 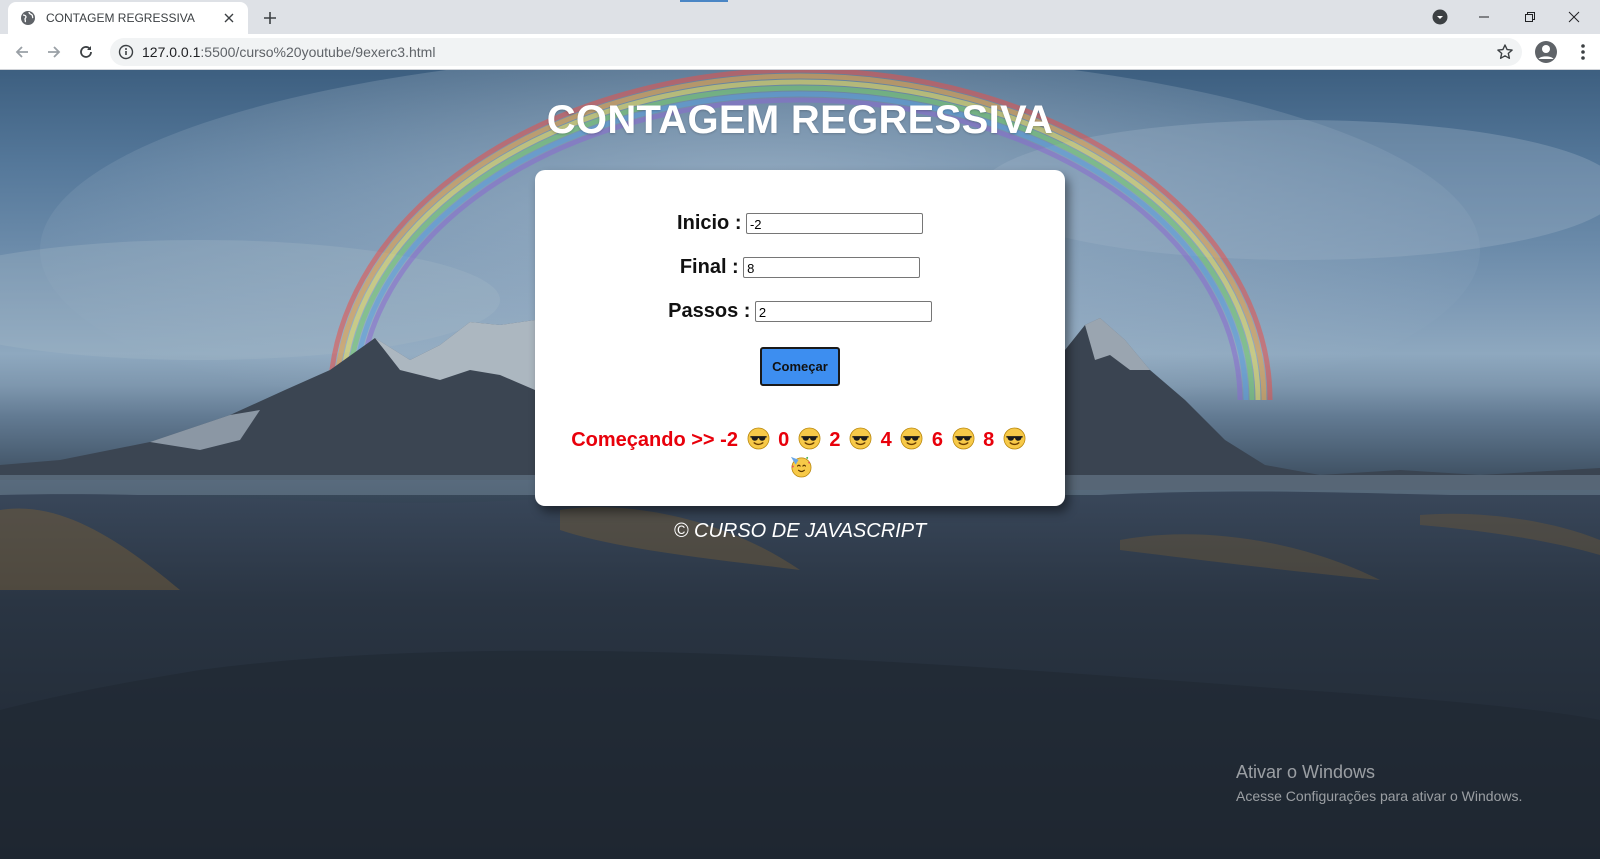 I want to click on countdown-value: 2, so click(x=835, y=440).